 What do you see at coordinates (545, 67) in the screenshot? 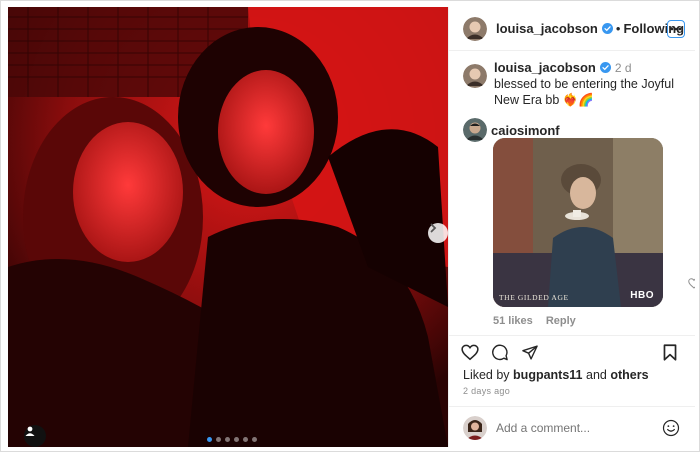
I see `caption-username: louisa_jacobson` at bounding box center [545, 67].